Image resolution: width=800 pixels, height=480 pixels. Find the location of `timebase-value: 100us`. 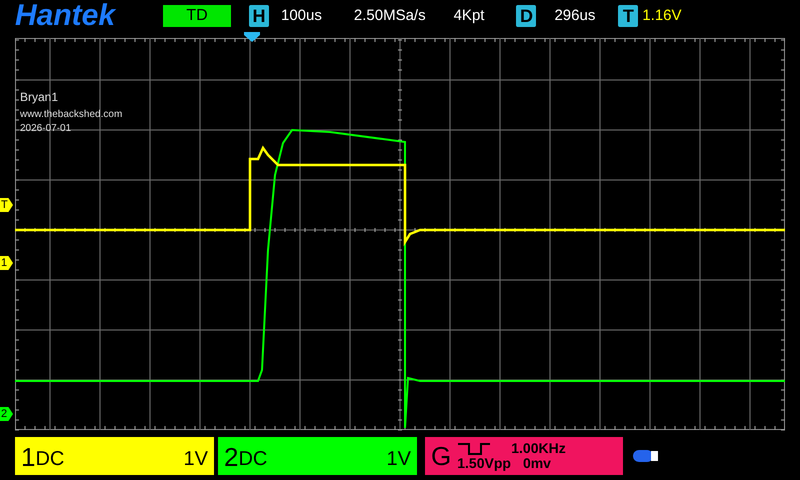

timebase-value: 100us is located at coordinates (301, 16).